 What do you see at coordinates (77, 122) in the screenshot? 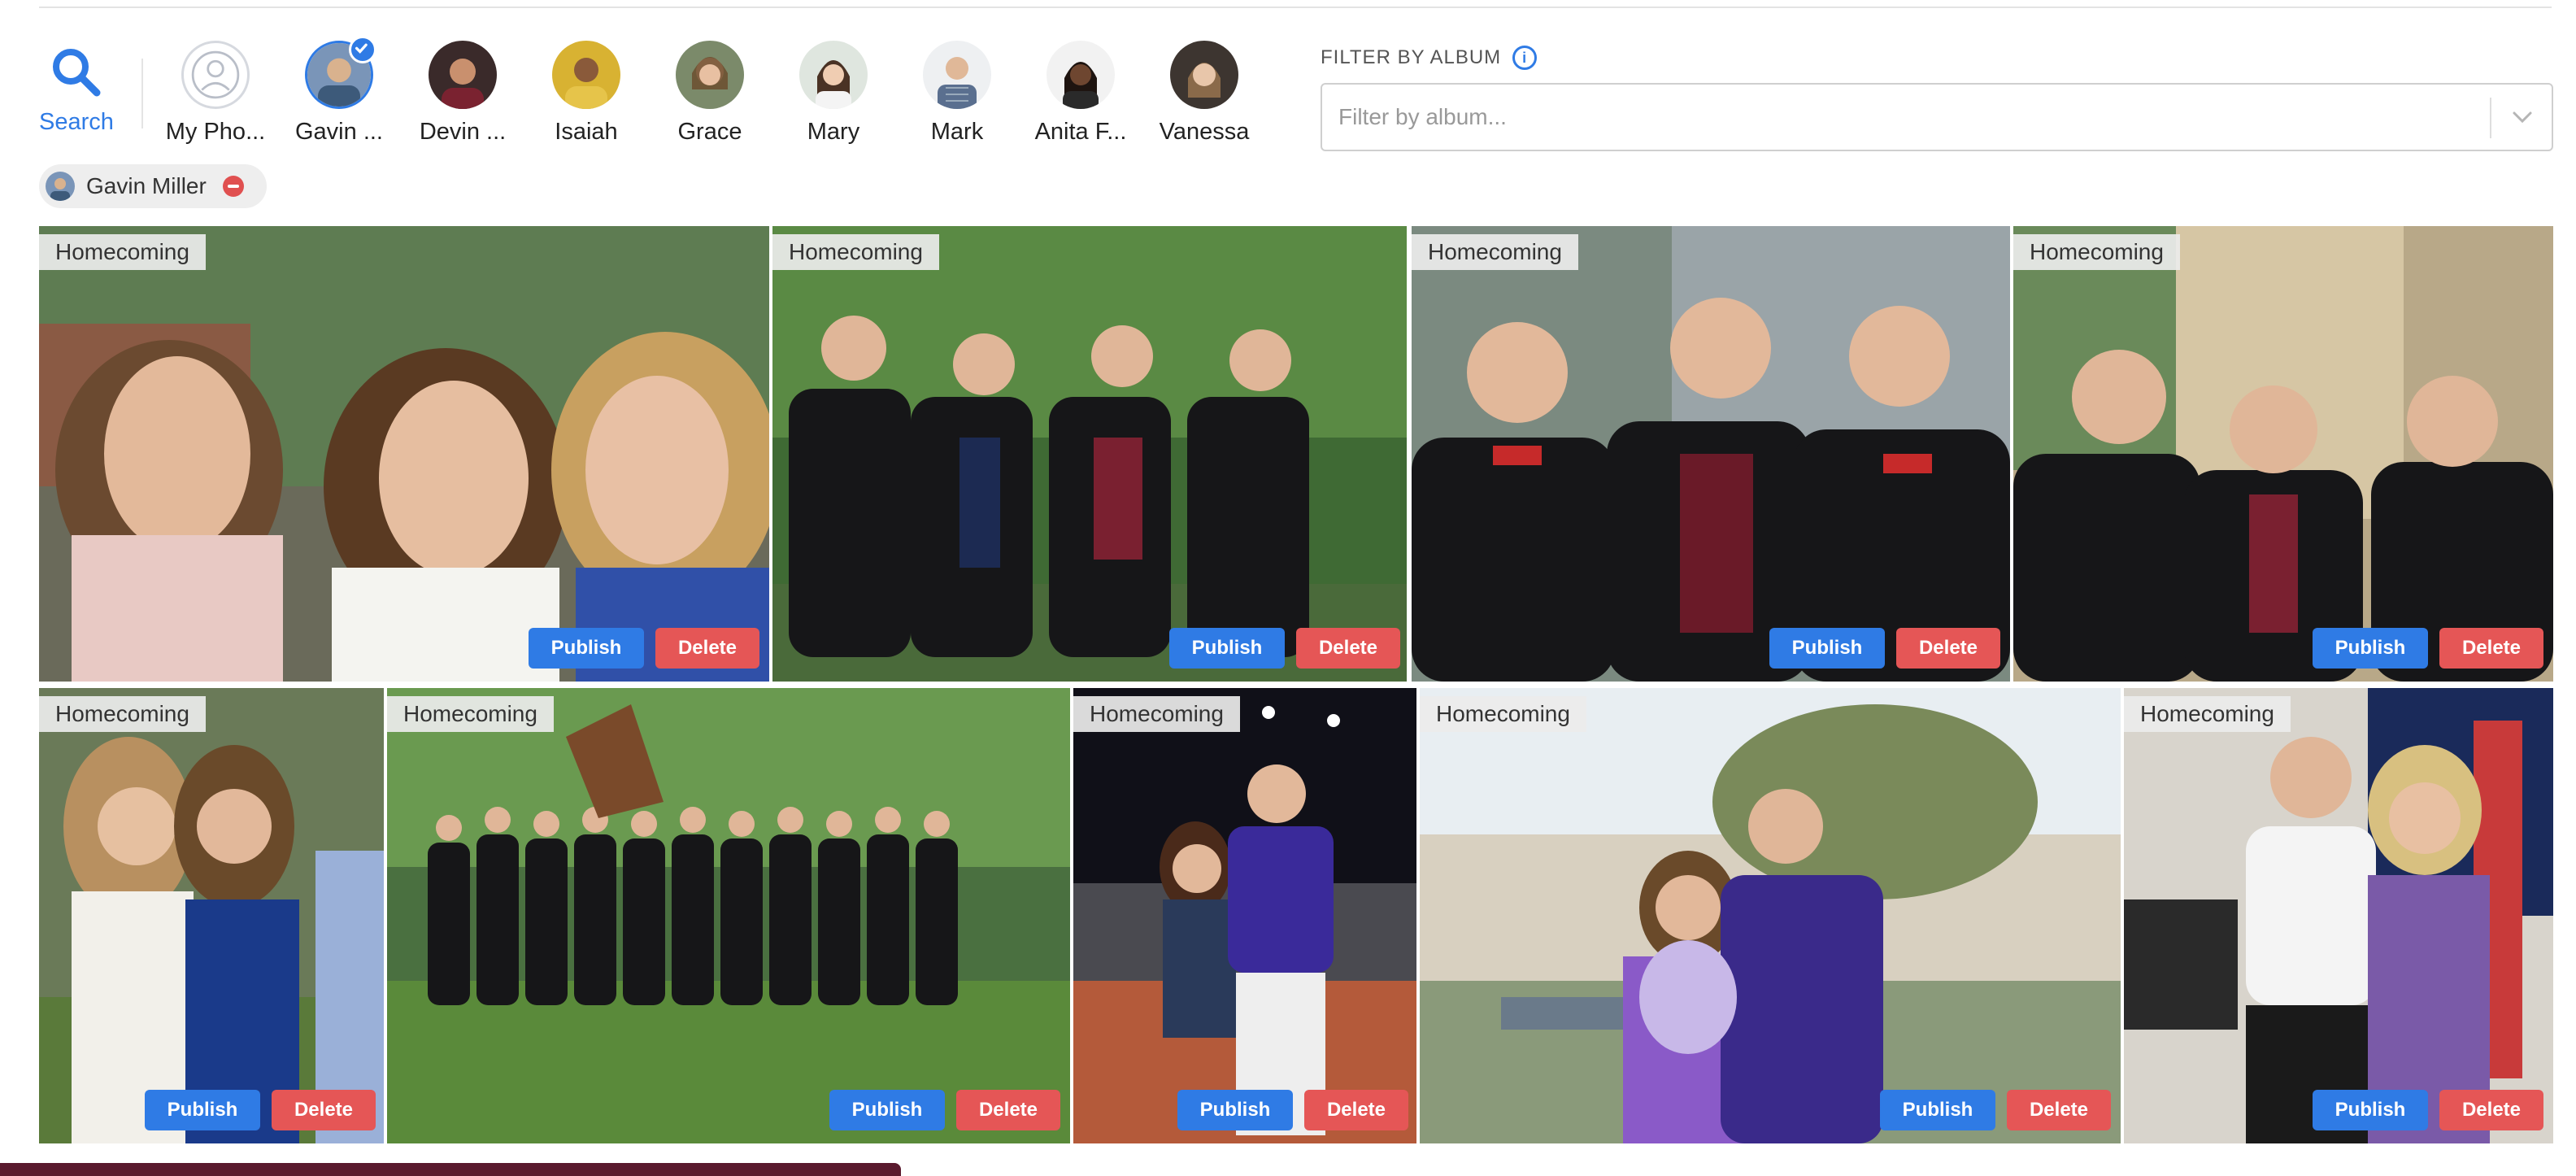
I see `search-label: Search` at bounding box center [77, 122].